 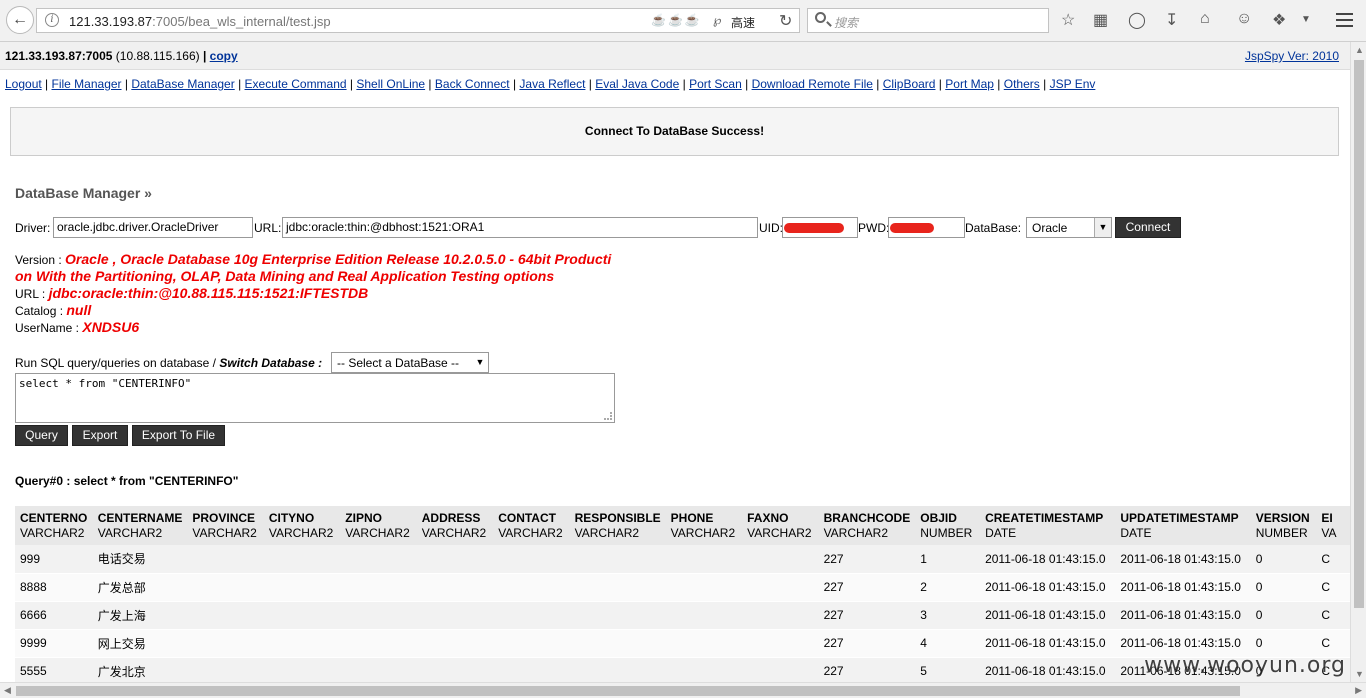 What do you see at coordinates (390, 84) in the screenshot?
I see `nav-link-shell-online: Shell OnLine` at bounding box center [390, 84].